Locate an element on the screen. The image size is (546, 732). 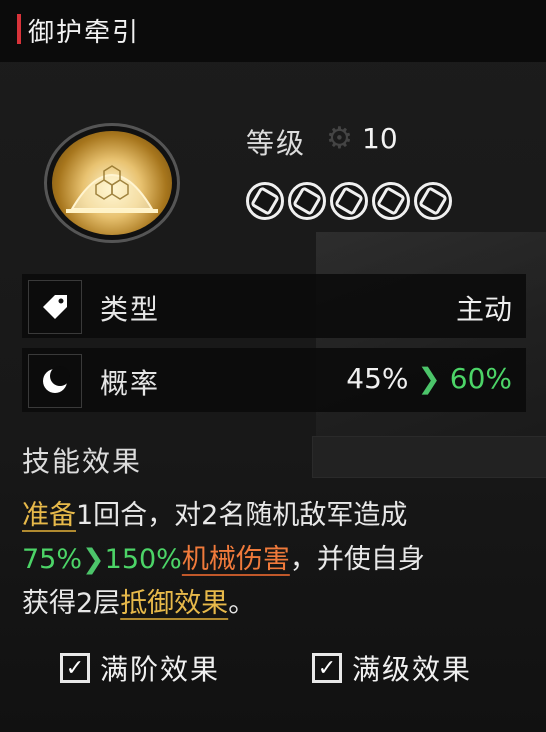
type-row: 类型 主动 is located at coordinates (274, 306).